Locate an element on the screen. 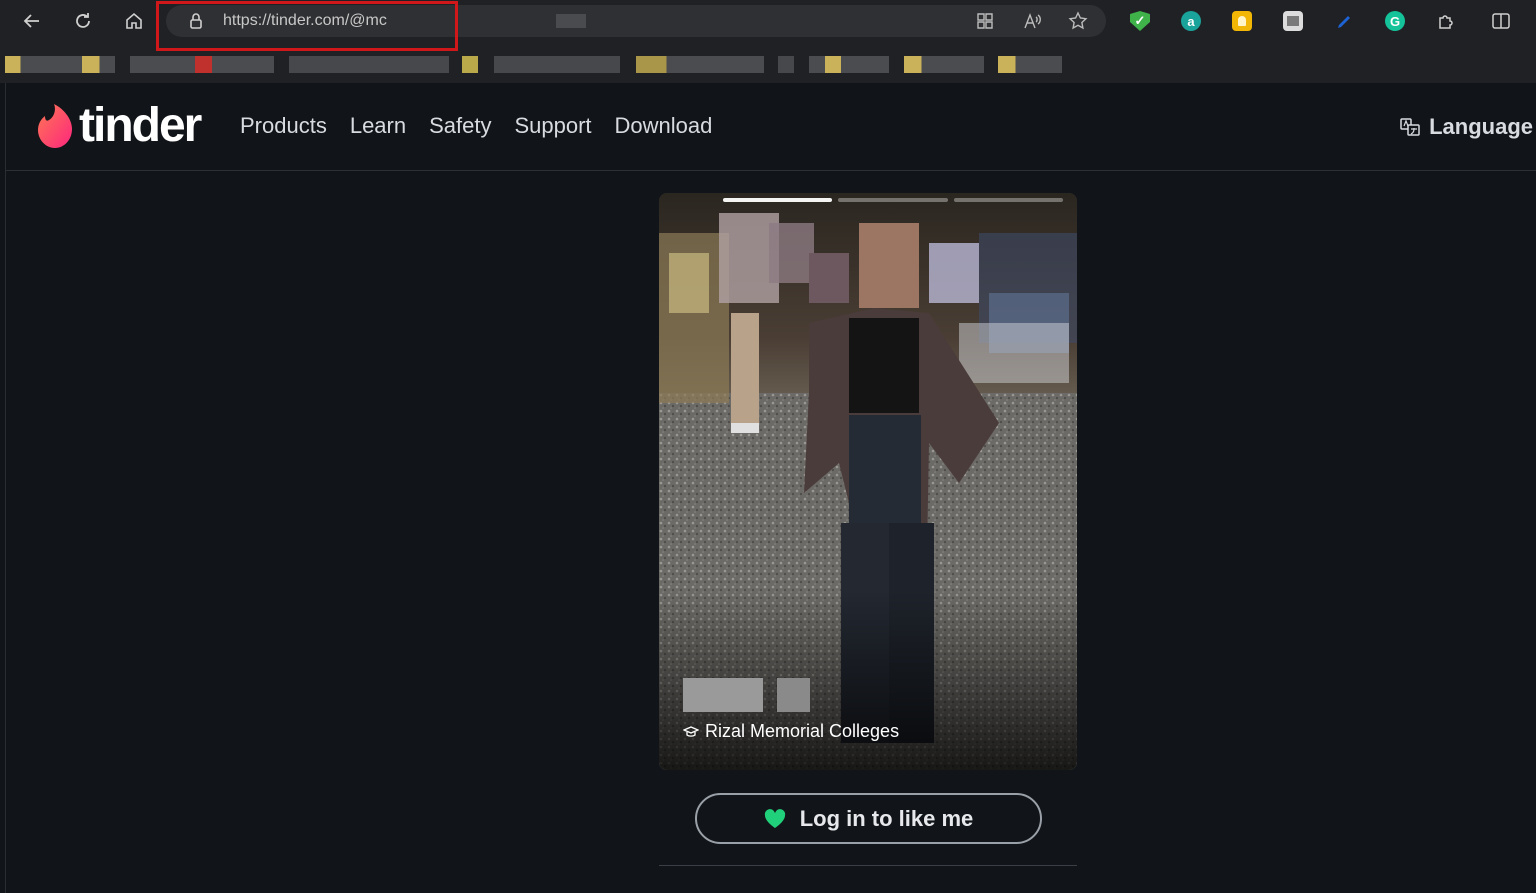 Image resolution: width=1536 pixels, height=893 pixels. name-redaction is located at coordinates (723, 695).